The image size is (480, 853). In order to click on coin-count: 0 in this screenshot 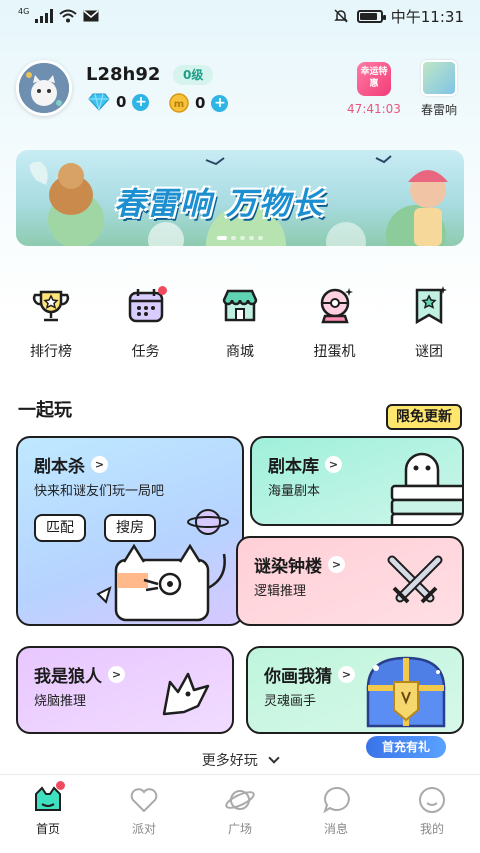, I will do `click(200, 103)`.